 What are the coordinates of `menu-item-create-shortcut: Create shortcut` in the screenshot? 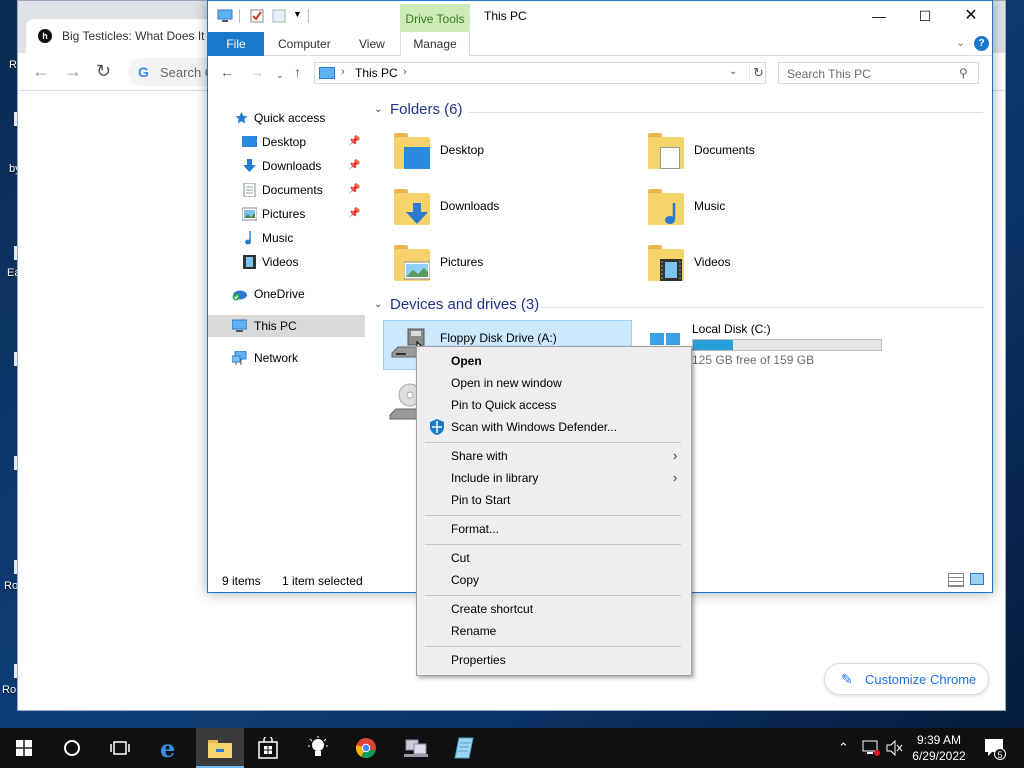 It's located at (554, 609).